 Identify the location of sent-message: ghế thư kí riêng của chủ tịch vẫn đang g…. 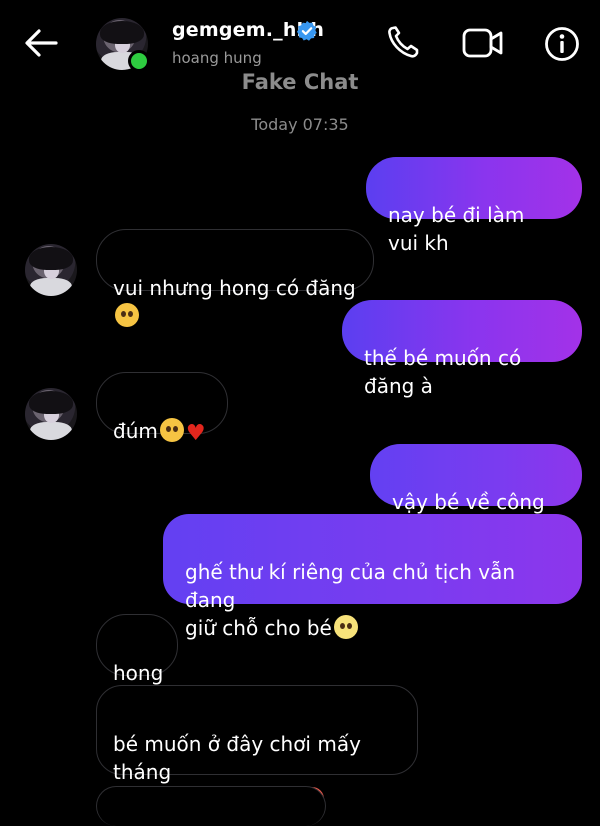
(372, 577).